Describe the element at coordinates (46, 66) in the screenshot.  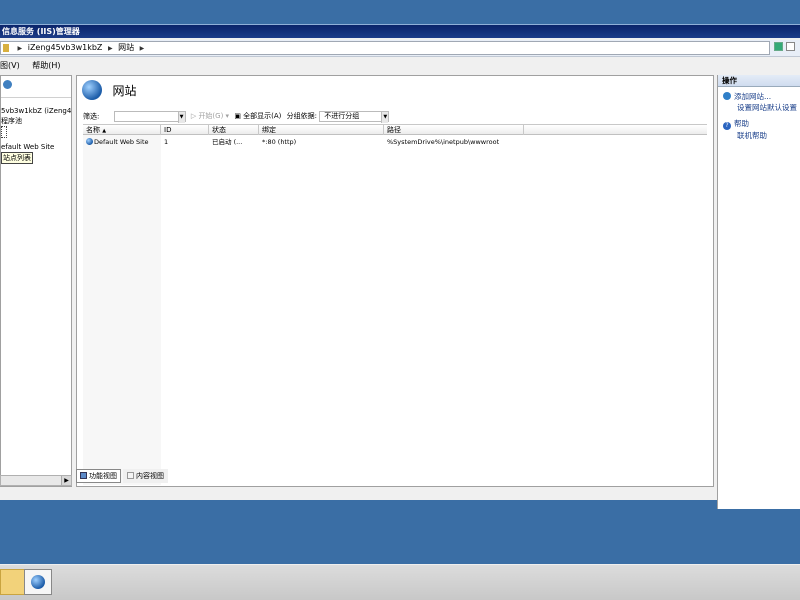
I see `menu-help: 帮助(H)` at that location.